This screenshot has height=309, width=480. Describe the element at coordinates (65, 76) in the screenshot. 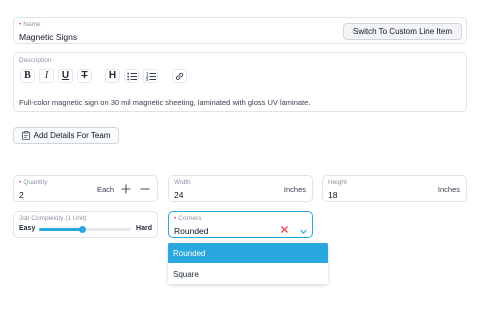

I see `underline-icon: U` at that location.